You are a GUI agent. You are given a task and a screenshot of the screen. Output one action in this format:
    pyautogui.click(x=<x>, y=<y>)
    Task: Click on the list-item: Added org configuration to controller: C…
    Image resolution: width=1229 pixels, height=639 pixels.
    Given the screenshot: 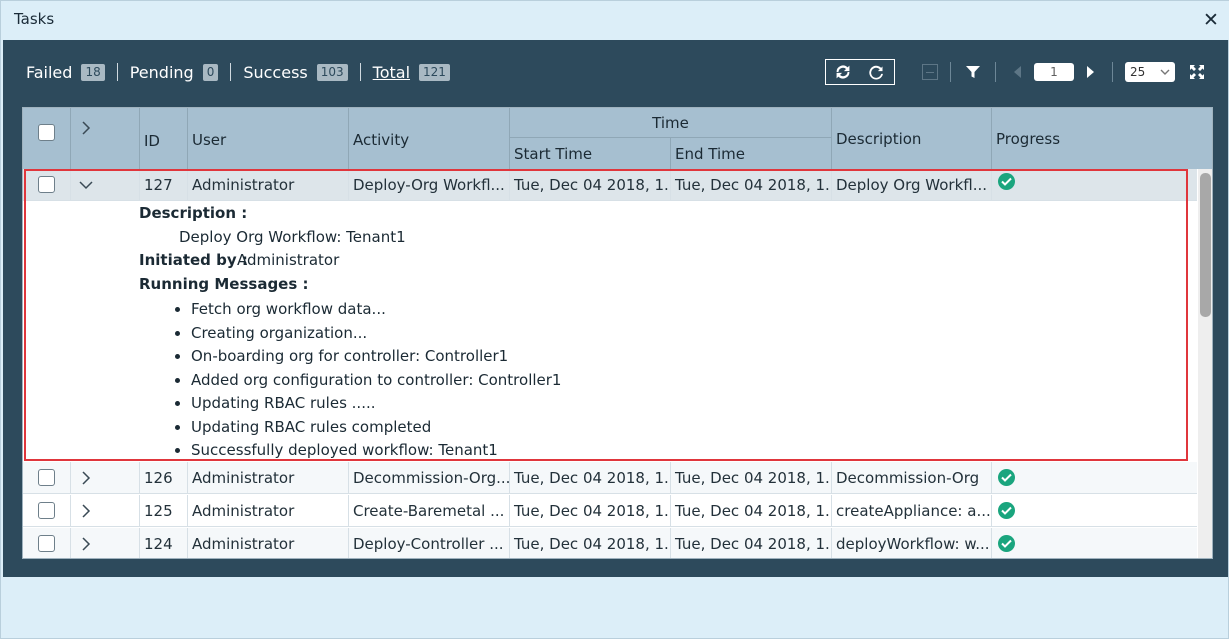 What is the action you would take?
    pyautogui.click(x=367, y=381)
    